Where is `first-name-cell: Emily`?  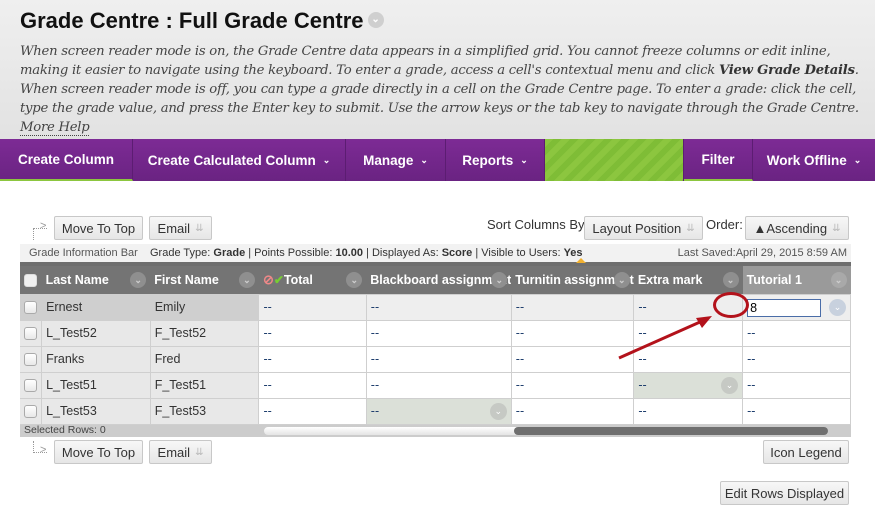 first-name-cell: Emily is located at coordinates (204, 307).